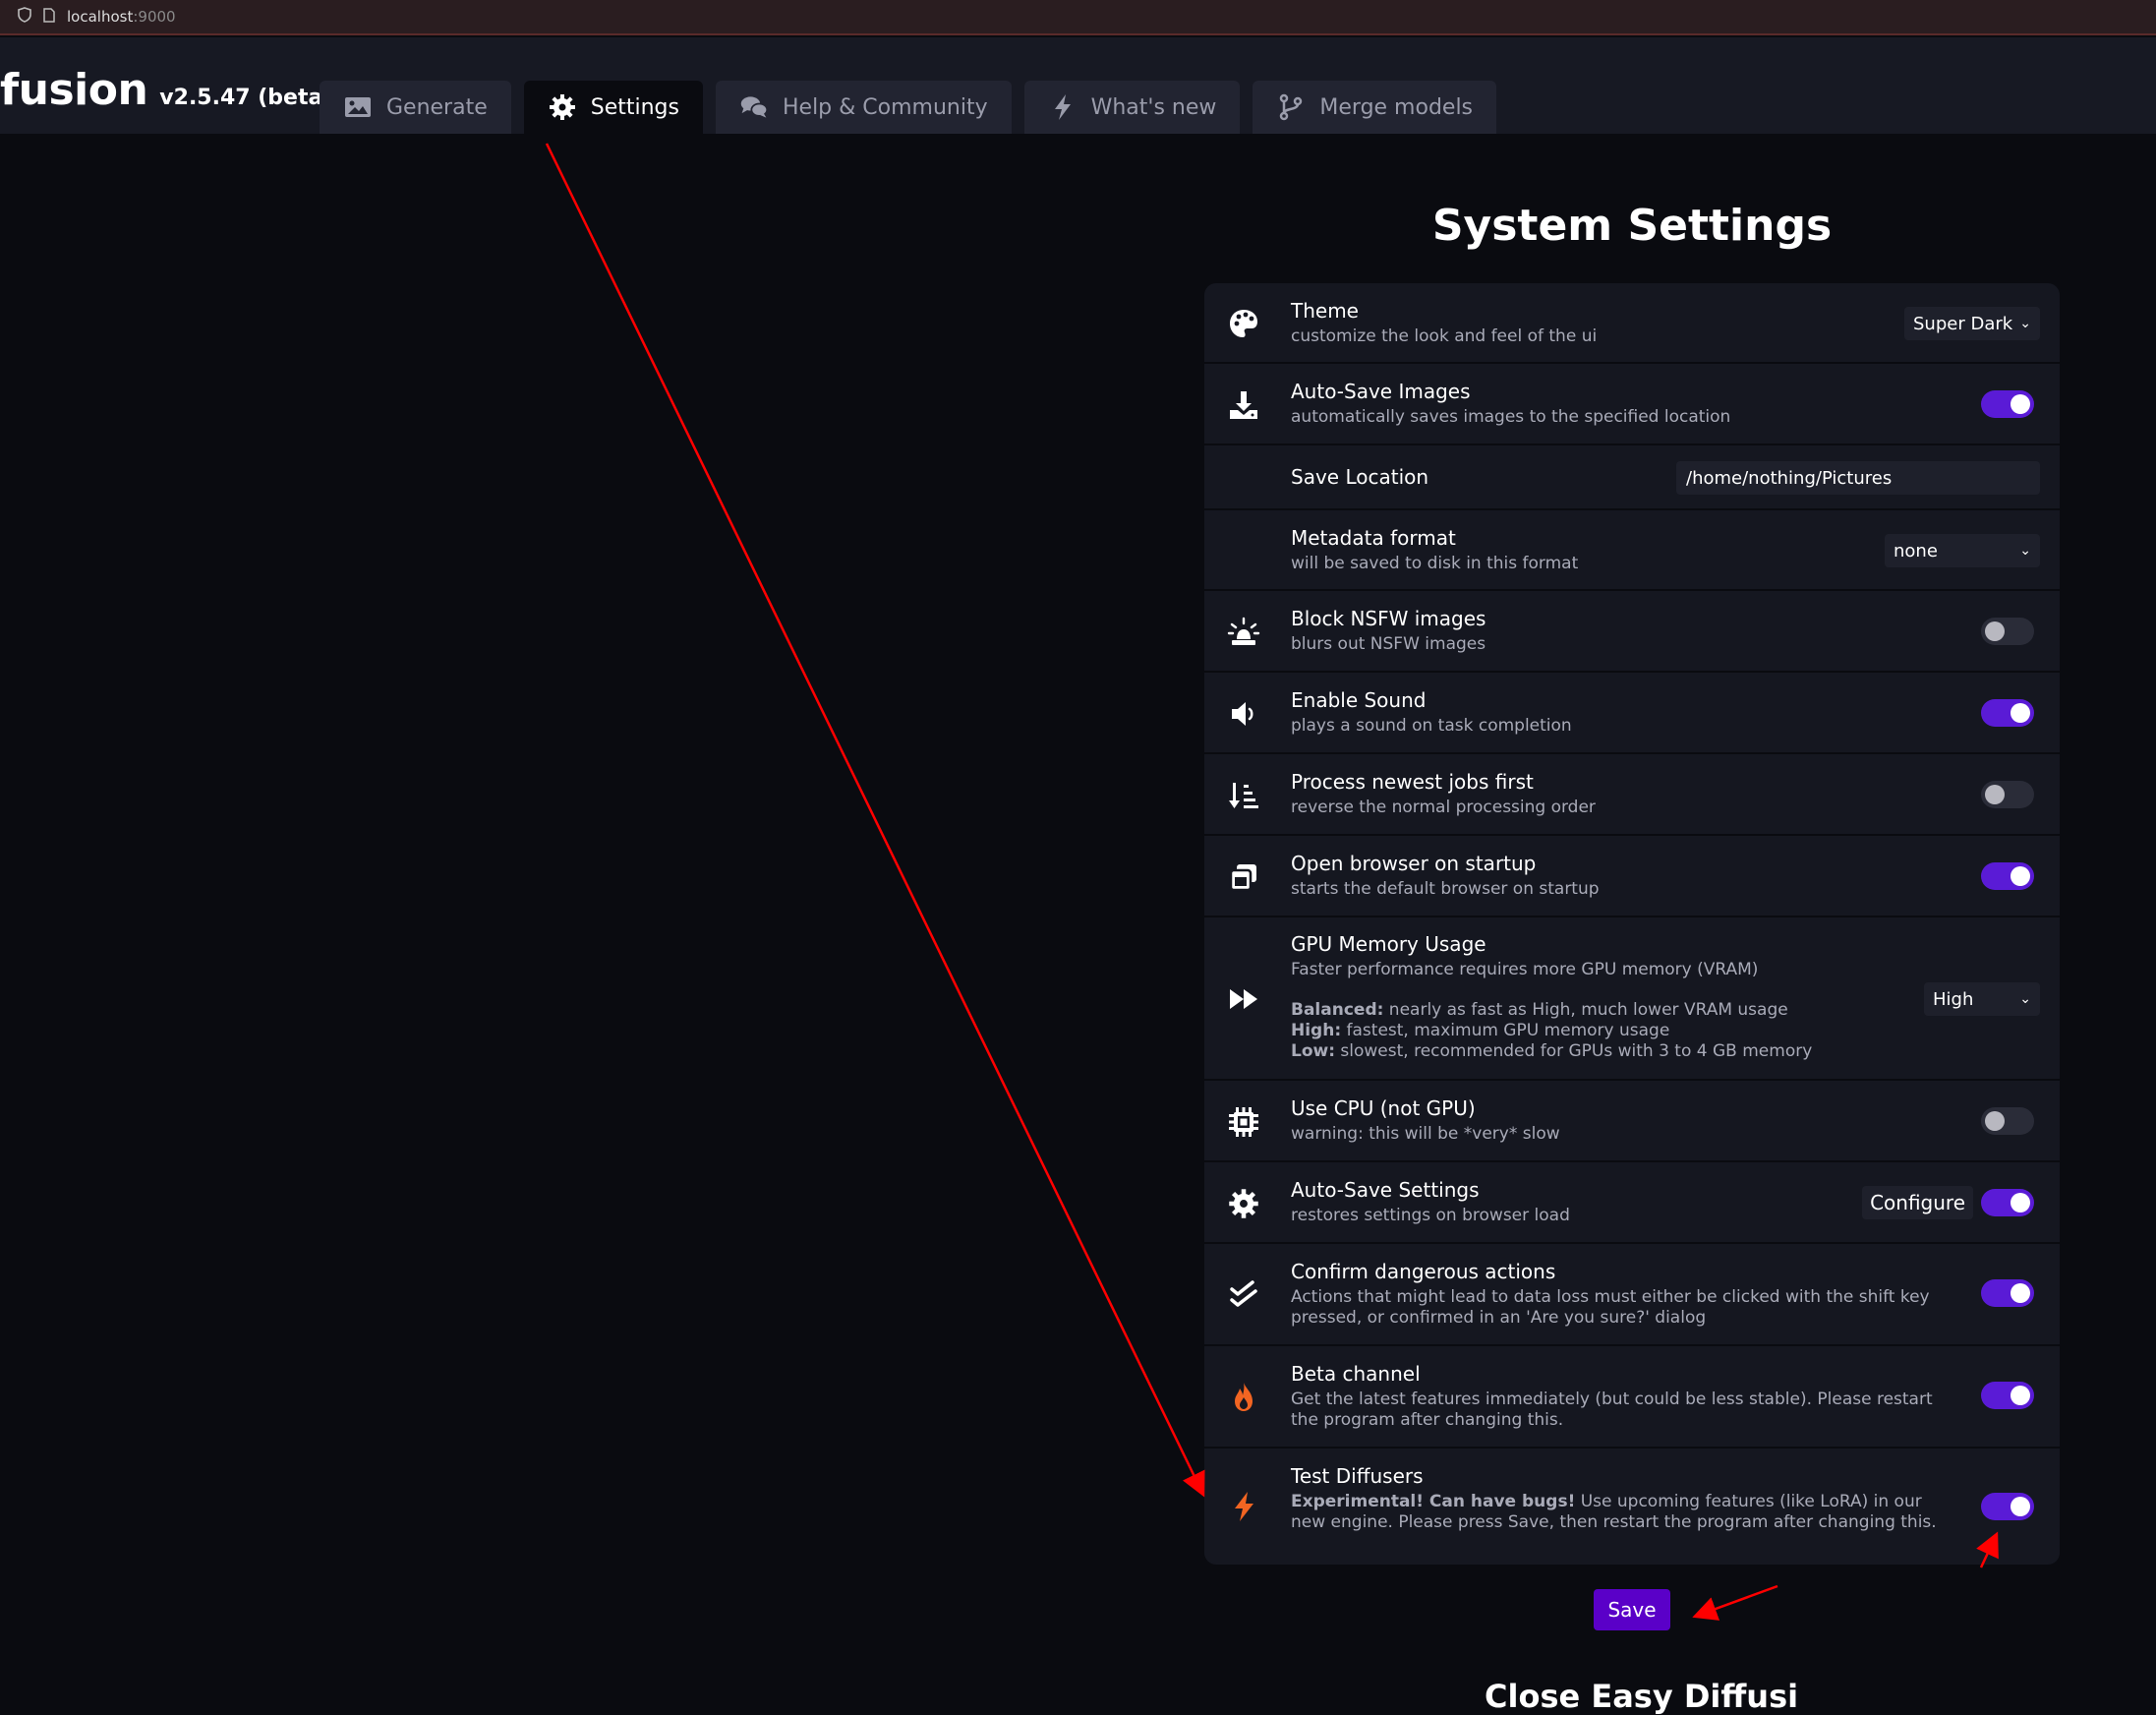 This screenshot has width=2156, height=1715. Describe the element at coordinates (1423, 1271) in the screenshot. I see `setting-label: Confirm dangerous actions` at that location.